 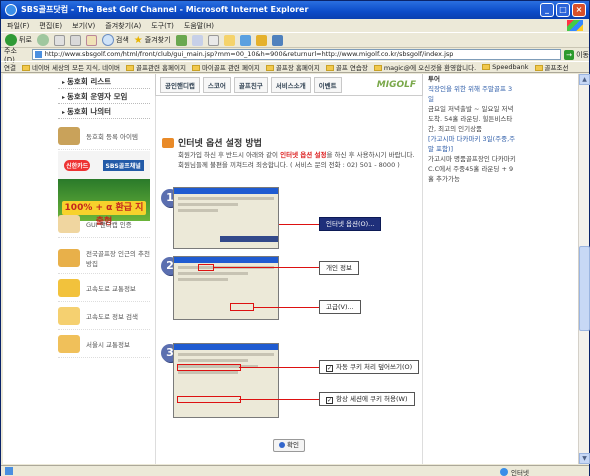 What do you see at coordinates (104, 316) in the screenshot?
I see `side-link-highway-search: 고속도로 정보 검색` at bounding box center [104, 316].